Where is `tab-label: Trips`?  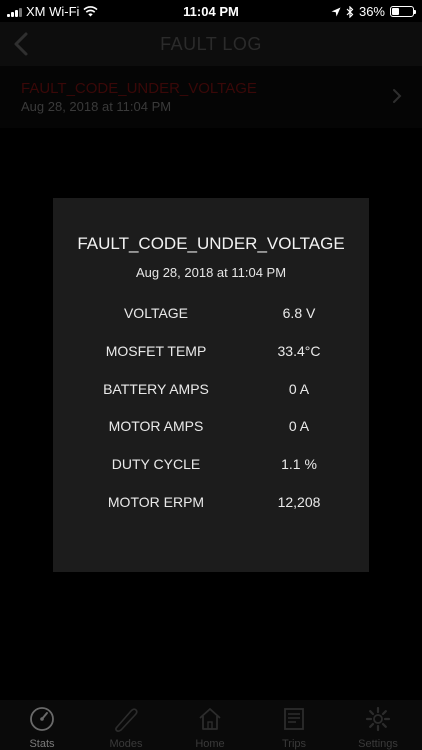 tab-label: Trips is located at coordinates (294, 744).